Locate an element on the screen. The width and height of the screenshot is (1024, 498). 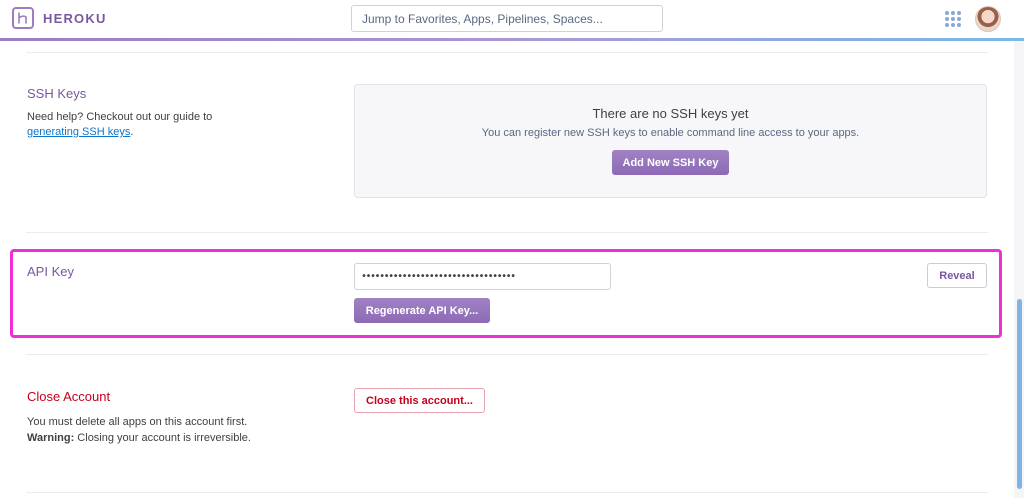
warning-label: Warning: is located at coordinates (51, 438).